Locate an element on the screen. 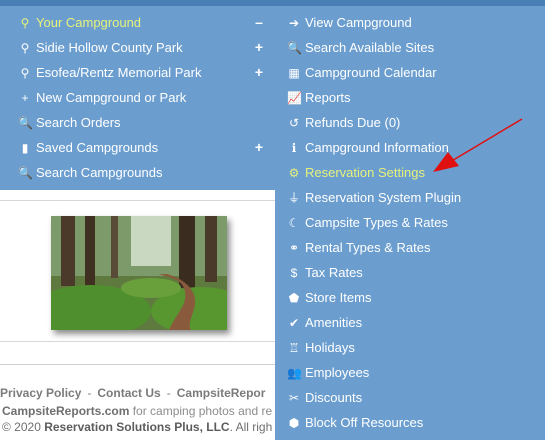  menu-item-label: Sidie Hollow County Park is located at coordinates (109, 47).